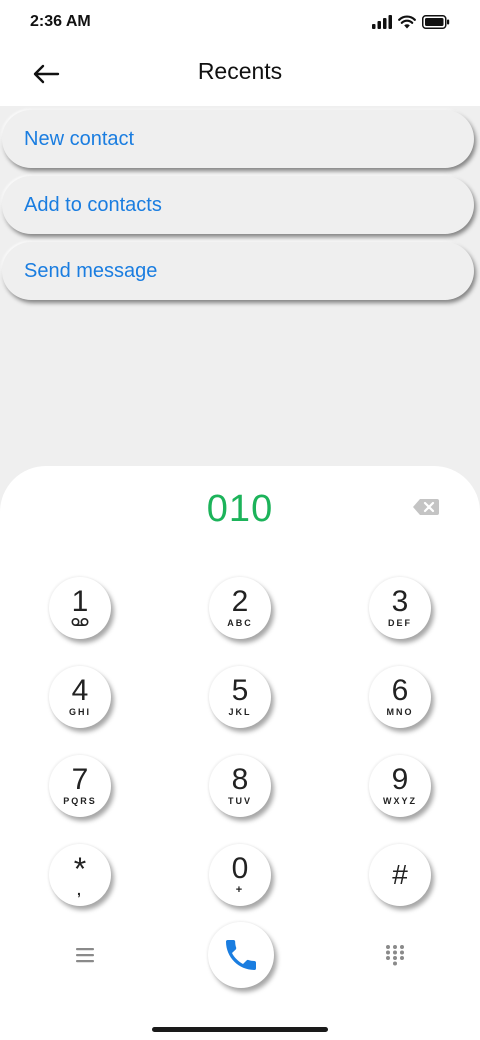  Describe the element at coordinates (436, 22) in the screenshot. I see `battery-icon` at that location.